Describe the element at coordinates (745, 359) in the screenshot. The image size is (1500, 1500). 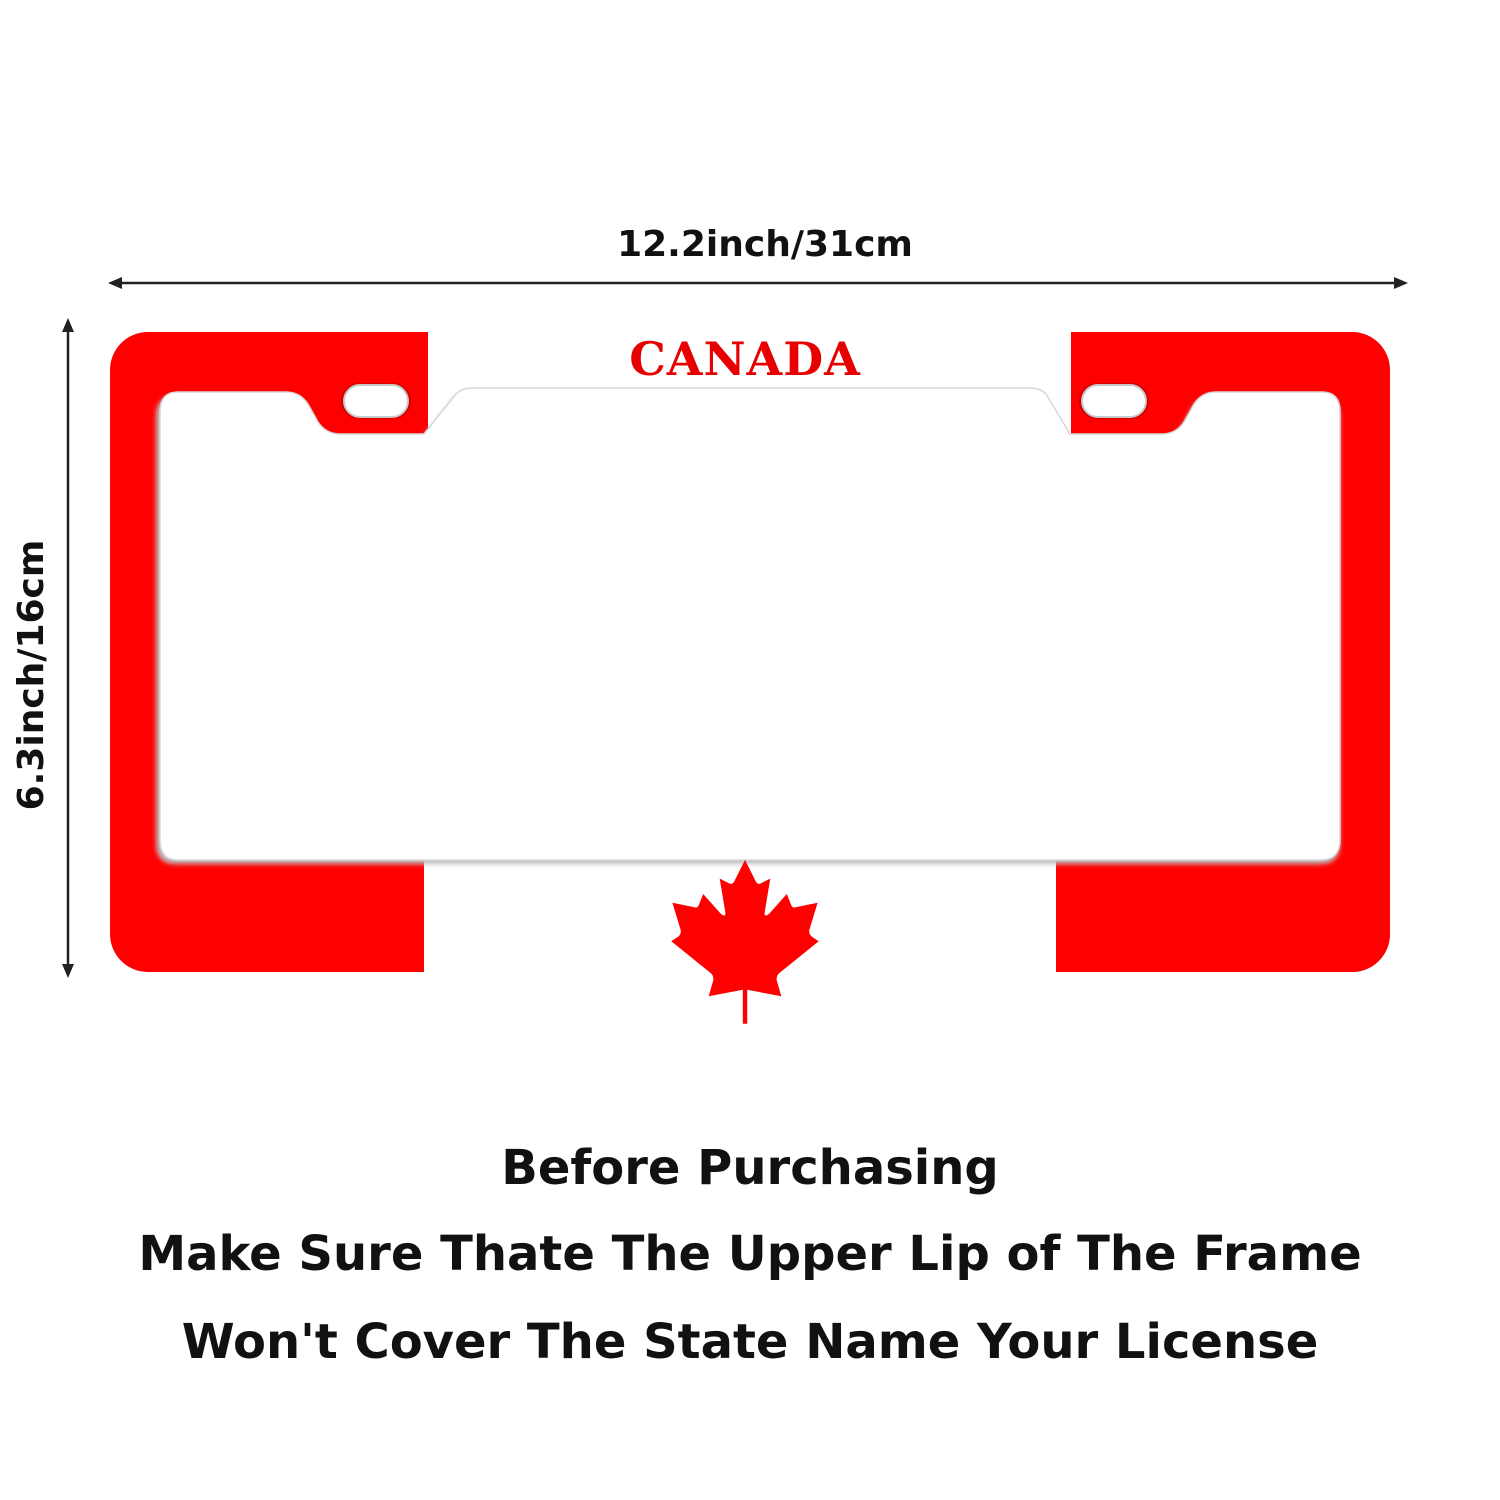
I see `frame-country-label: CANADA` at that location.